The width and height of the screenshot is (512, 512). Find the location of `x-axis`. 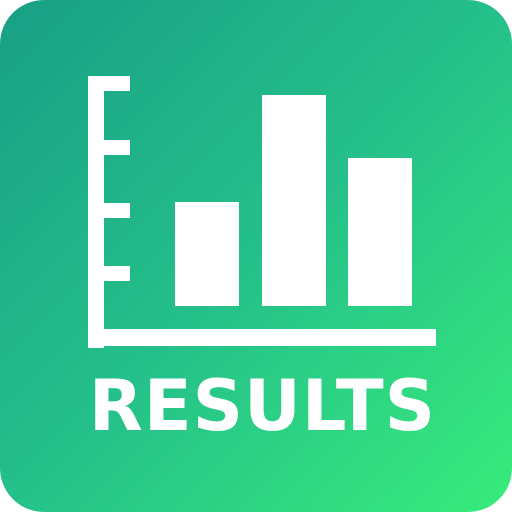

x-axis is located at coordinates (262, 337).